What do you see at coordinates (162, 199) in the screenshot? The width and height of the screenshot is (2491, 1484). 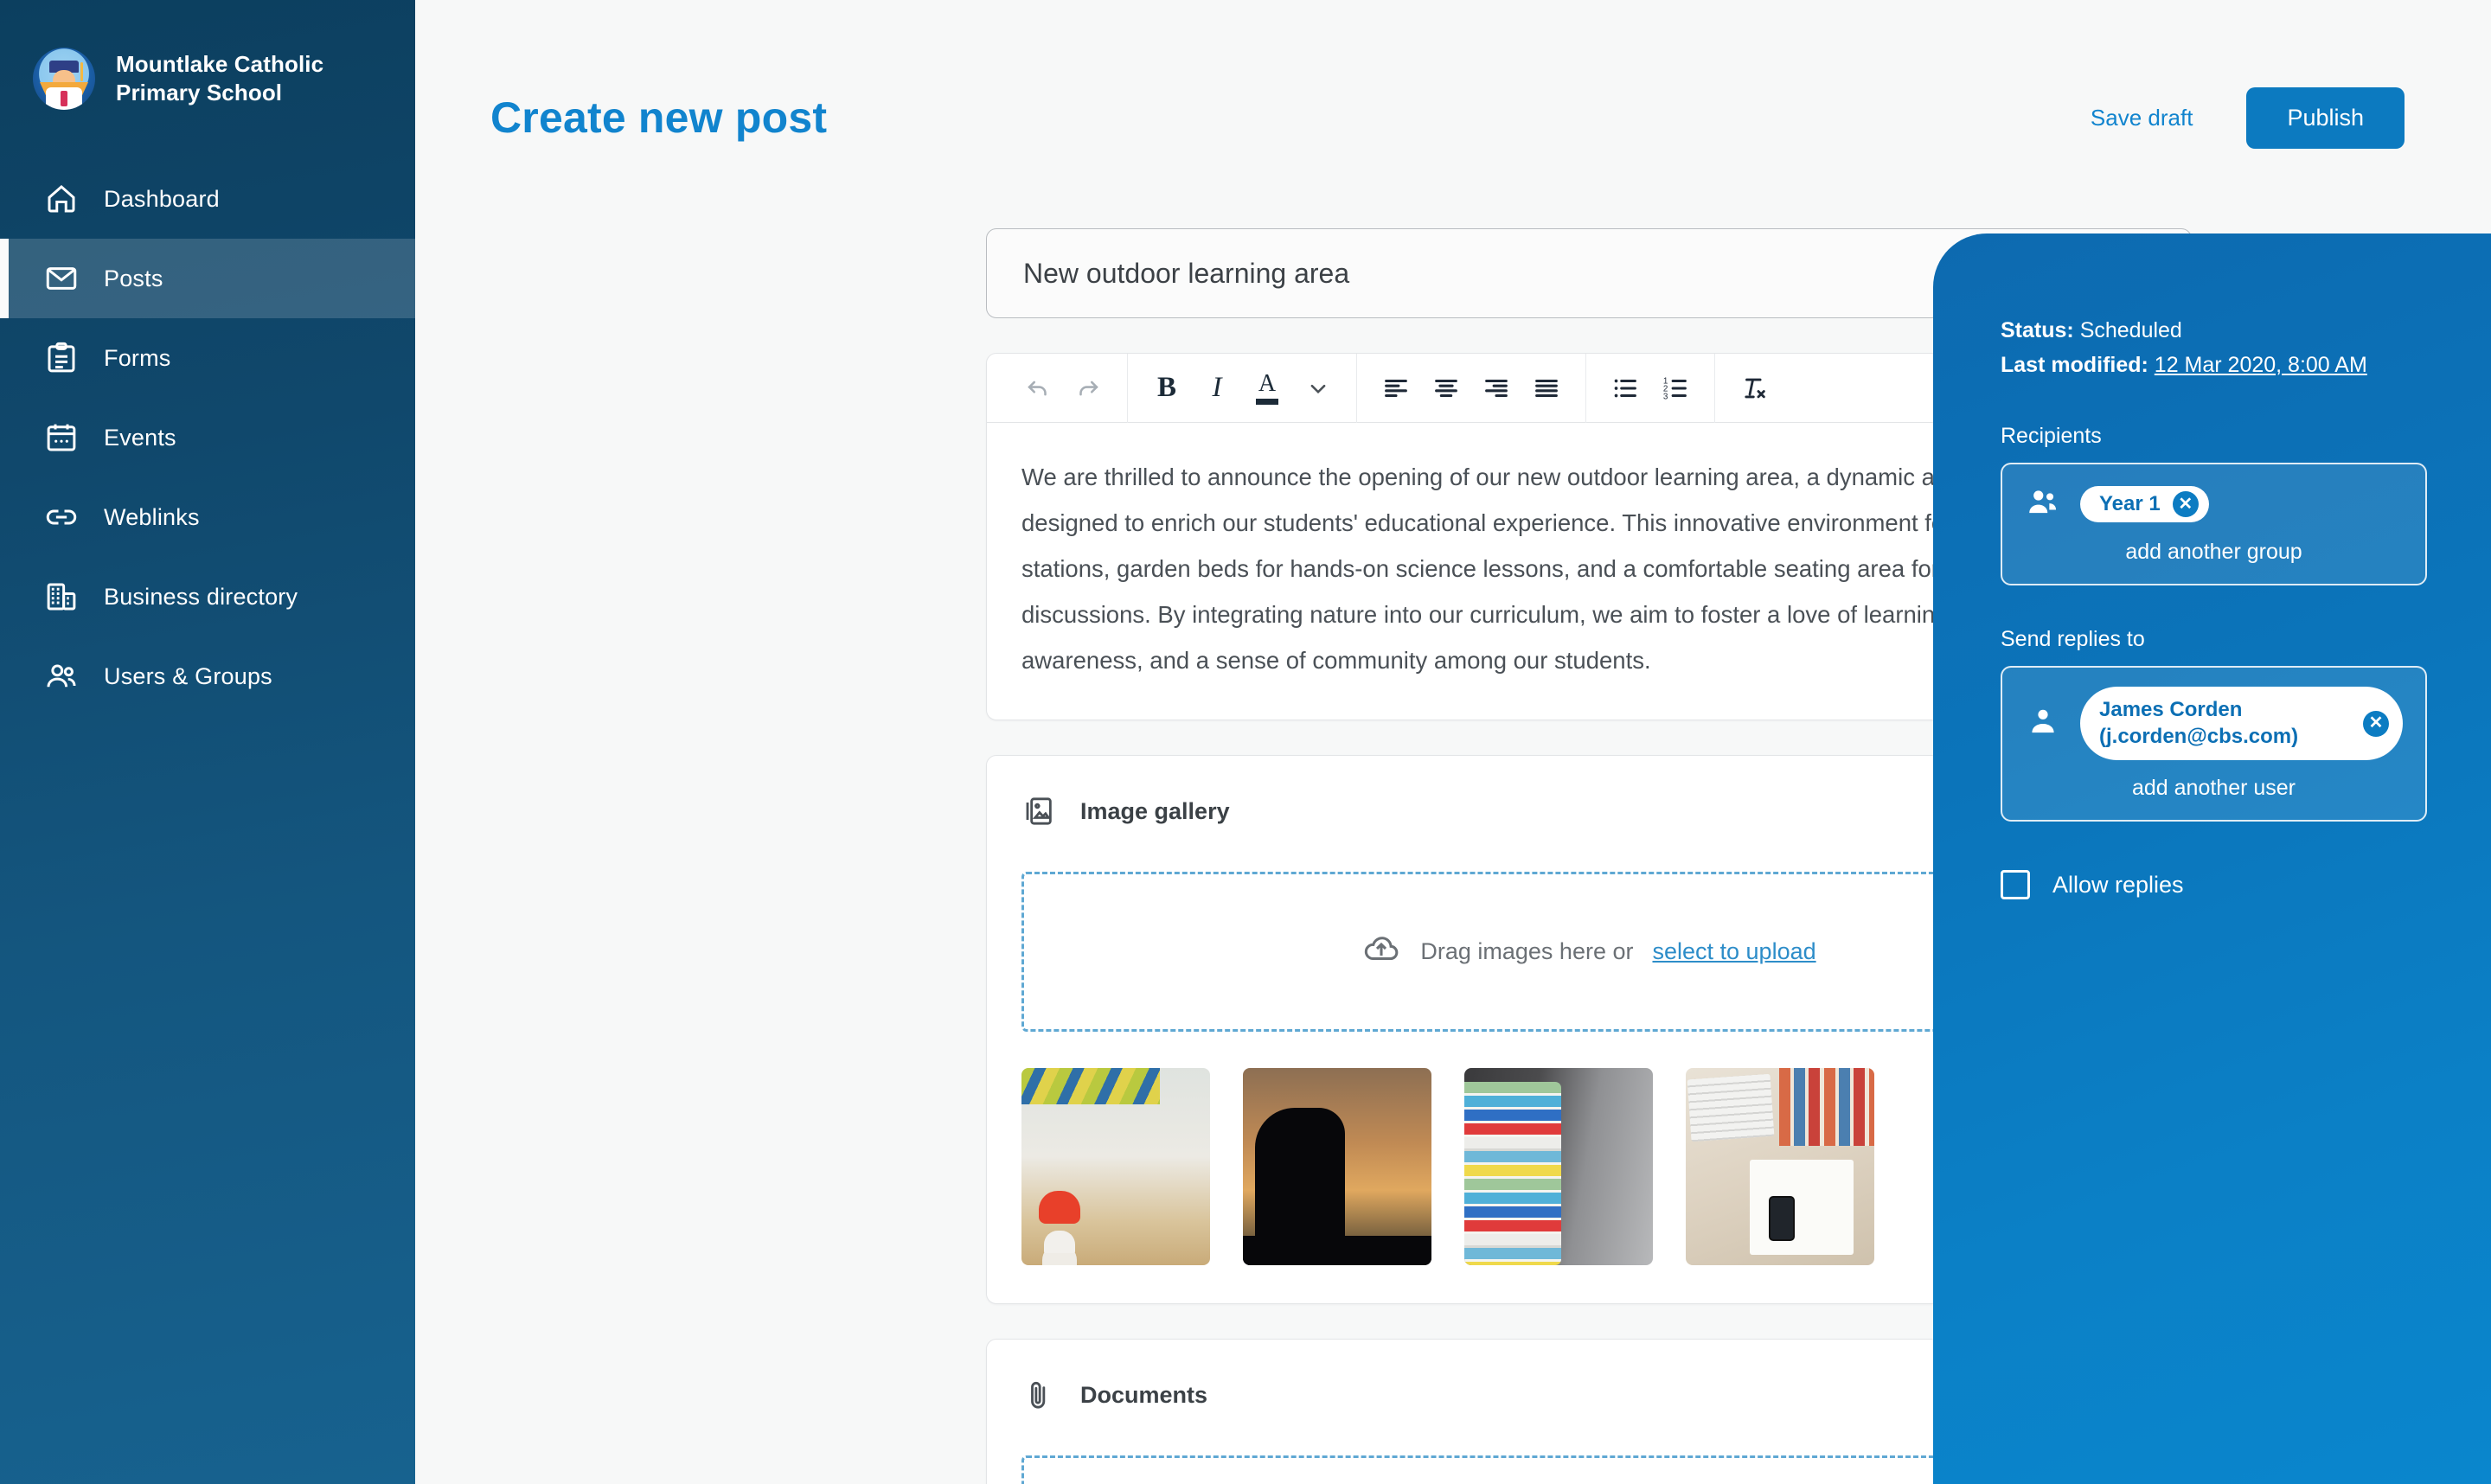 I see `sidebar-item-label: Dashboard` at bounding box center [162, 199].